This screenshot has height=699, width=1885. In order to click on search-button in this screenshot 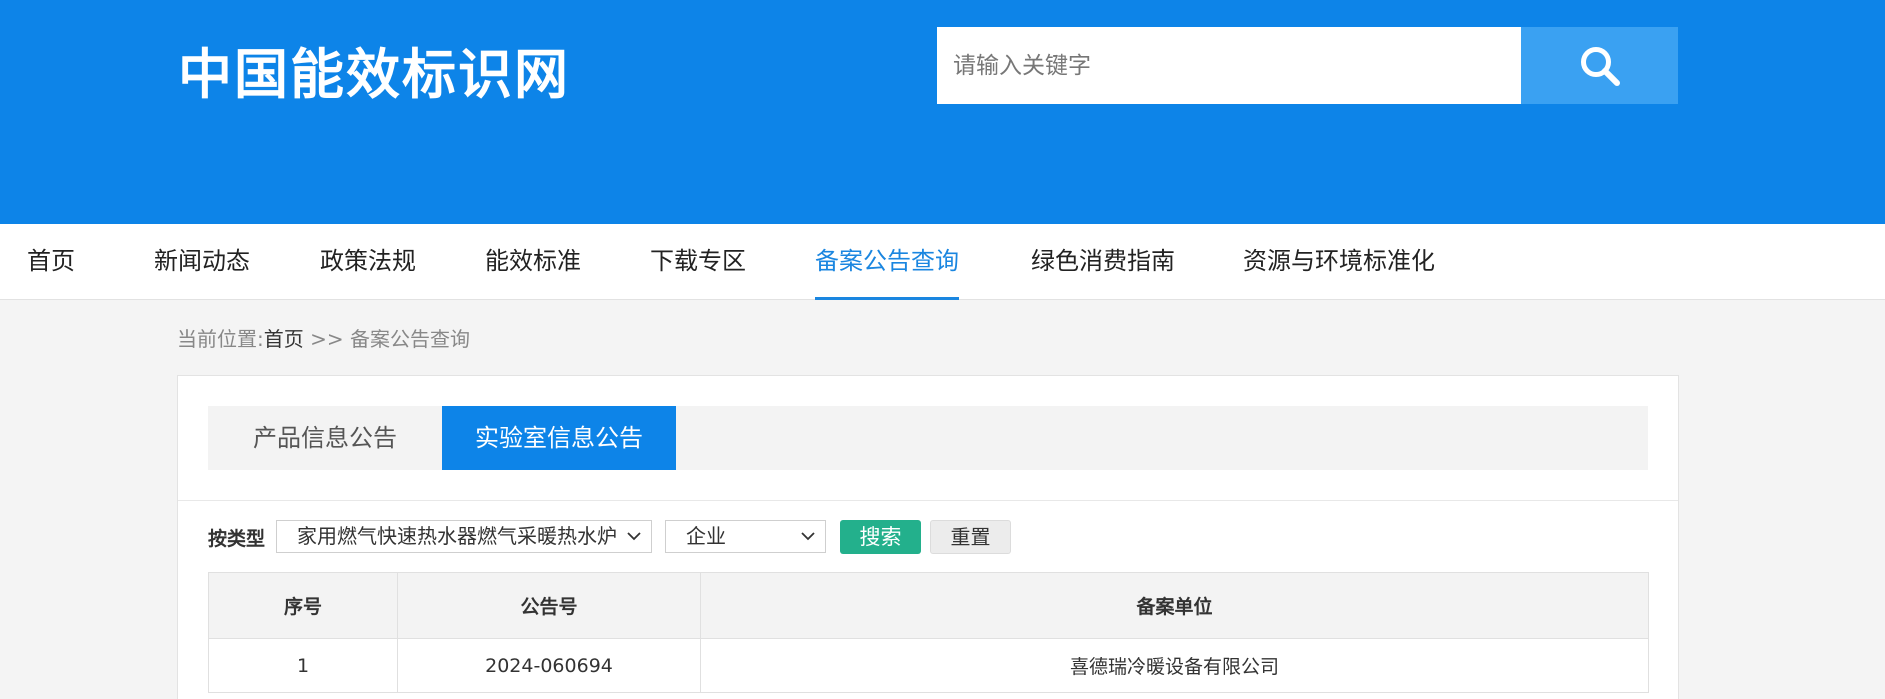, I will do `click(1599, 65)`.